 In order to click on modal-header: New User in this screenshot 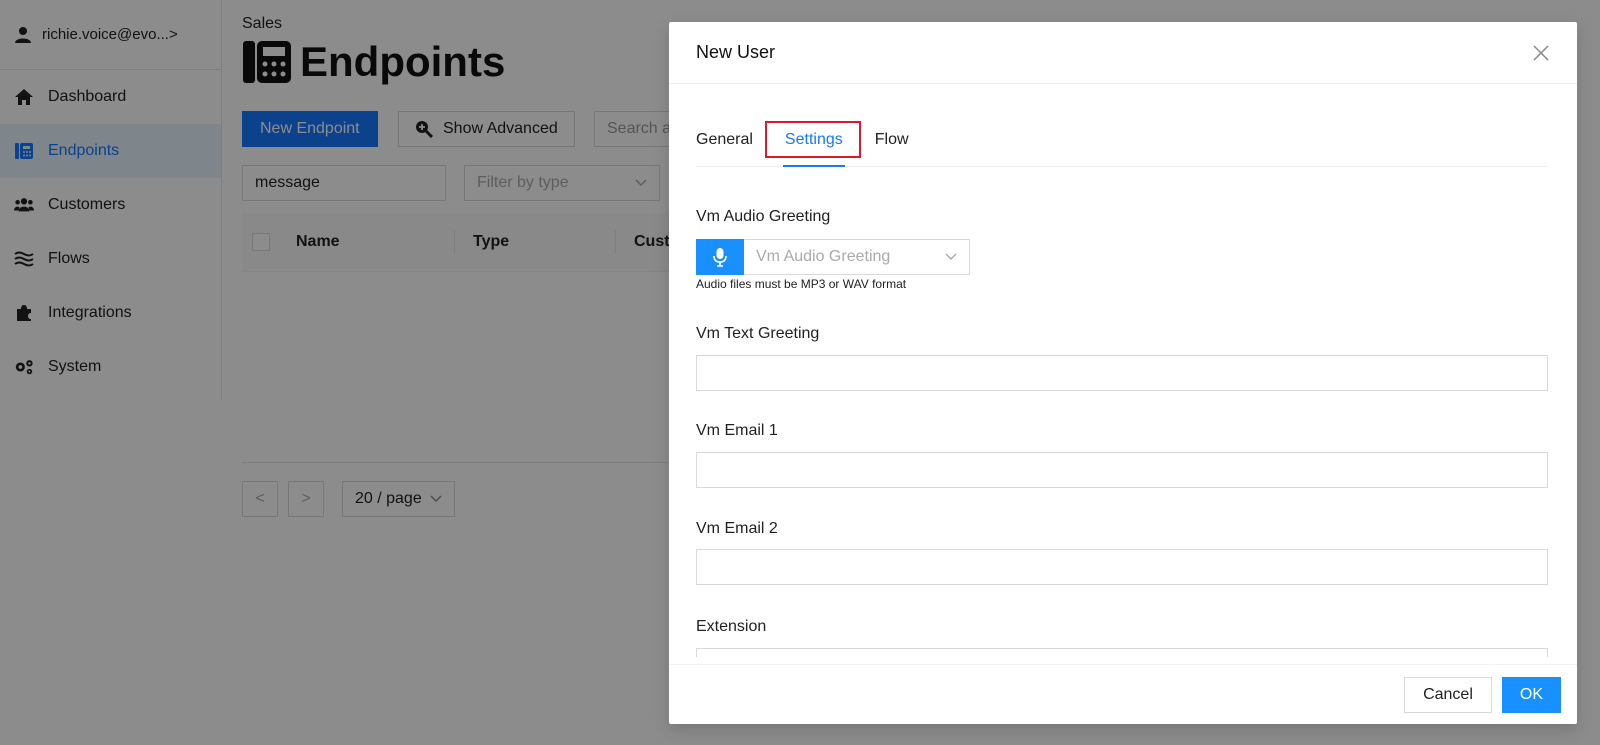, I will do `click(1123, 53)`.